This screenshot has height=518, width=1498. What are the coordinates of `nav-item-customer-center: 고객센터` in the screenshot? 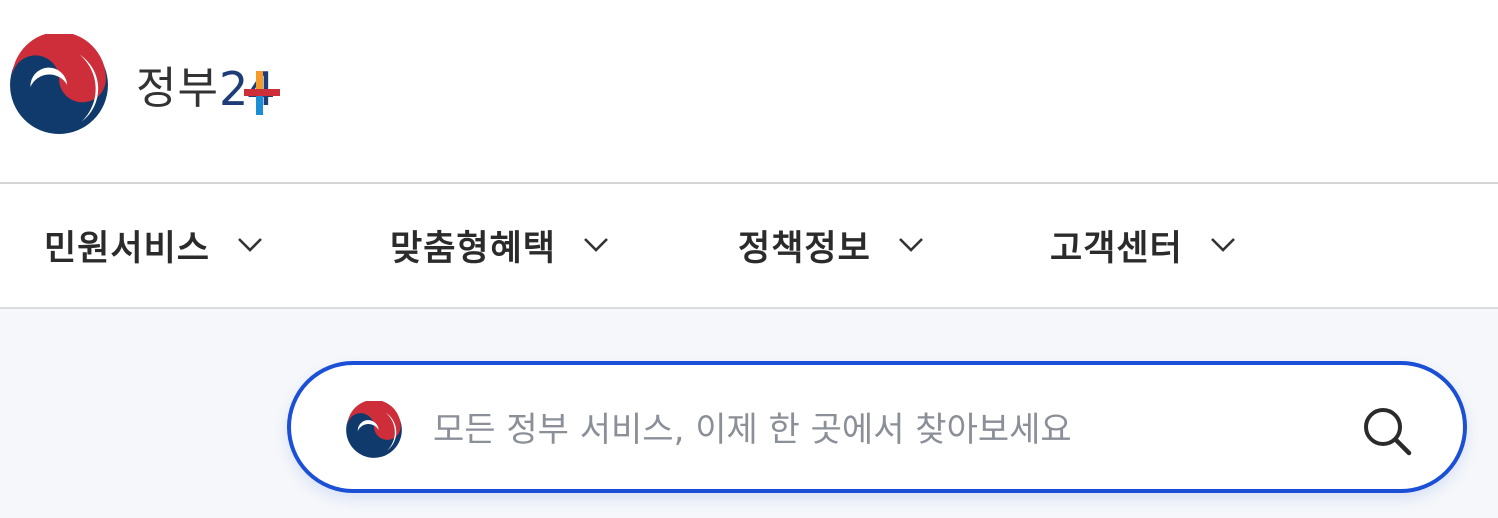 It's located at (1143, 245).